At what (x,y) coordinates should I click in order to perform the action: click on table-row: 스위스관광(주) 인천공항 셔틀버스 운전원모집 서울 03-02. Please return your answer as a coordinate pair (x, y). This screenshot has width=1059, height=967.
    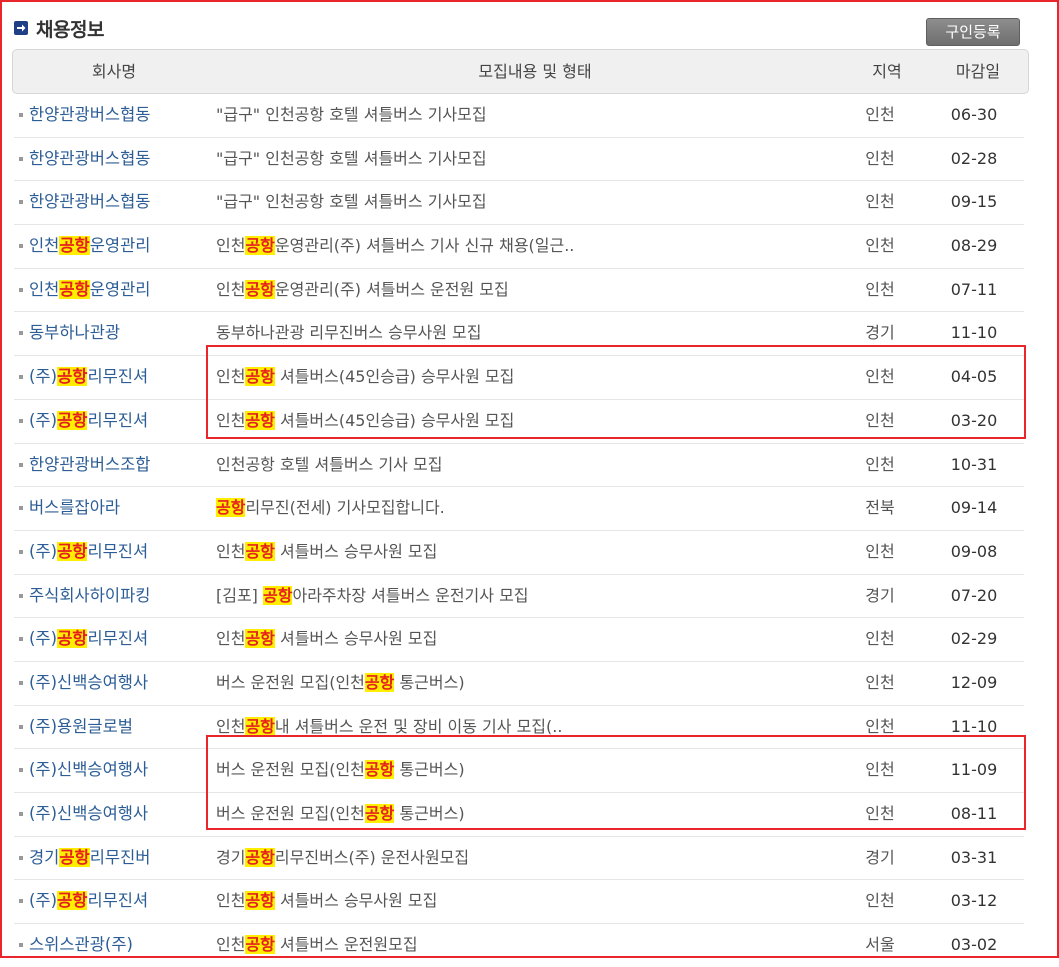
    Looking at the image, I should click on (519, 945).